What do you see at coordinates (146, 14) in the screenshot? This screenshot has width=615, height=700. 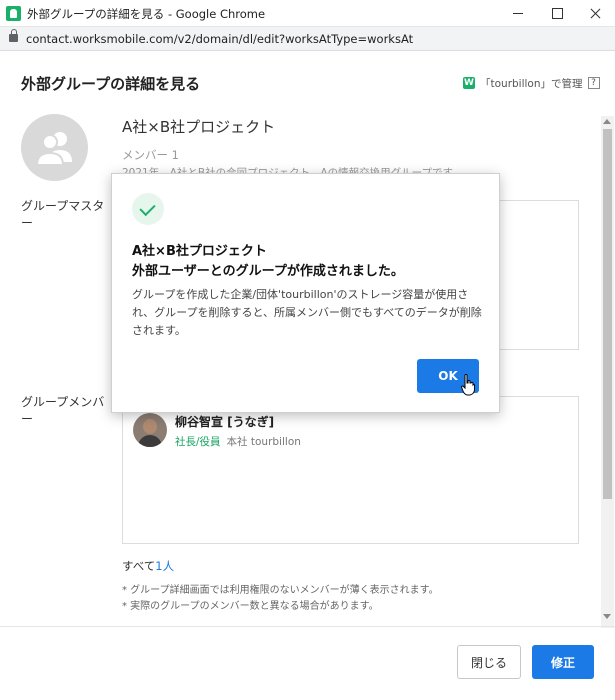 I see `window-title: 外部グループの詳細を見る - Google Chrome` at bounding box center [146, 14].